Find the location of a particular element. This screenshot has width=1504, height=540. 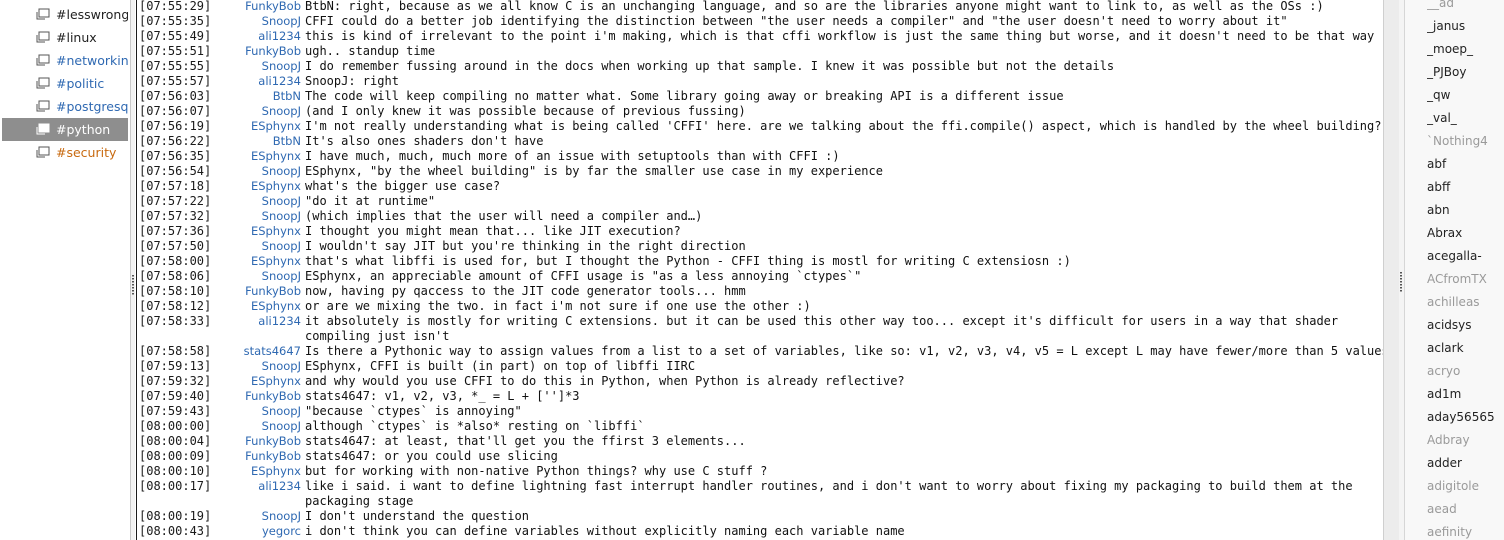

channel-item: #linux is located at coordinates (65, 37).